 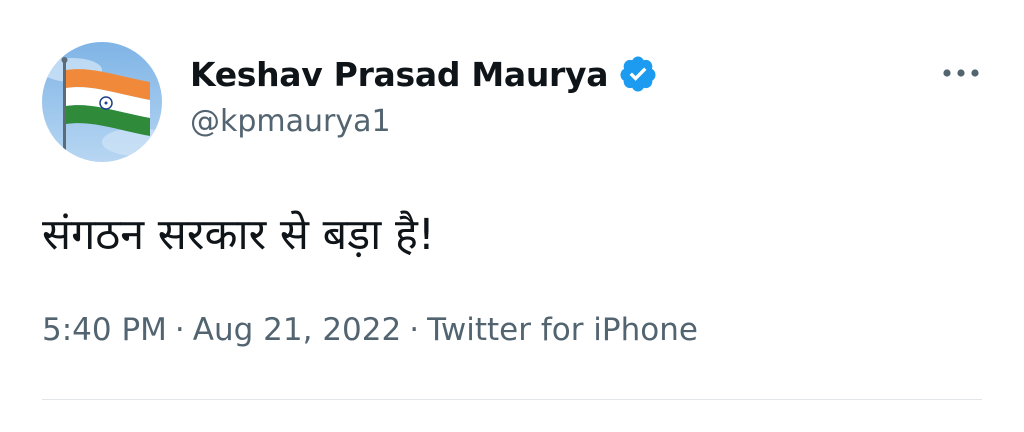 What do you see at coordinates (297, 330) in the screenshot?
I see `tweet-date: Aug 21, 2022` at bounding box center [297, 330].